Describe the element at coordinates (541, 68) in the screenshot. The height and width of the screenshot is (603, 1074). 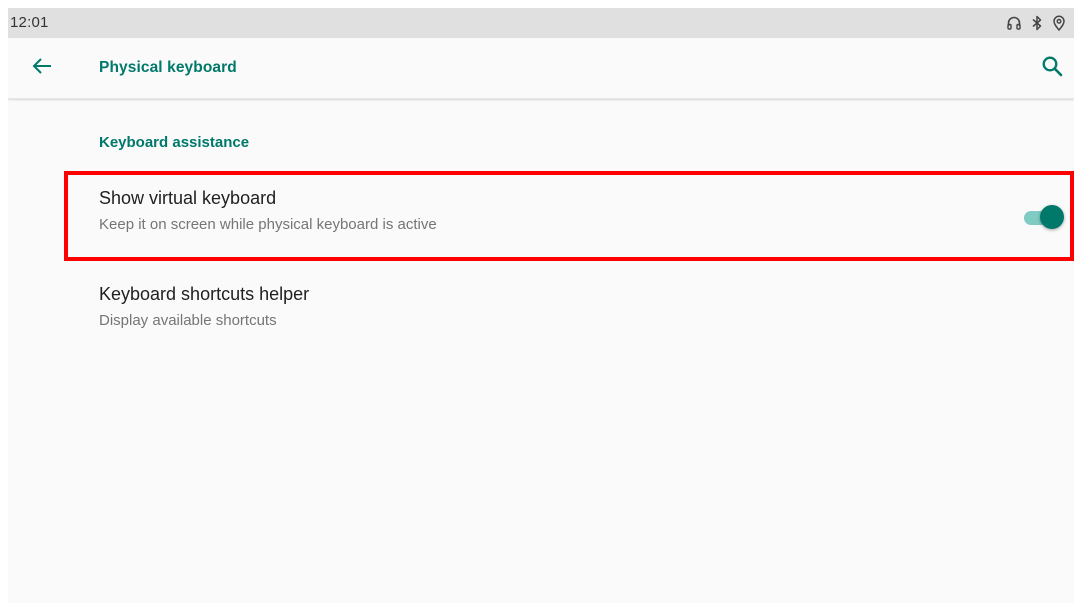
I see `app-bar: Physical keyboard` at that location.